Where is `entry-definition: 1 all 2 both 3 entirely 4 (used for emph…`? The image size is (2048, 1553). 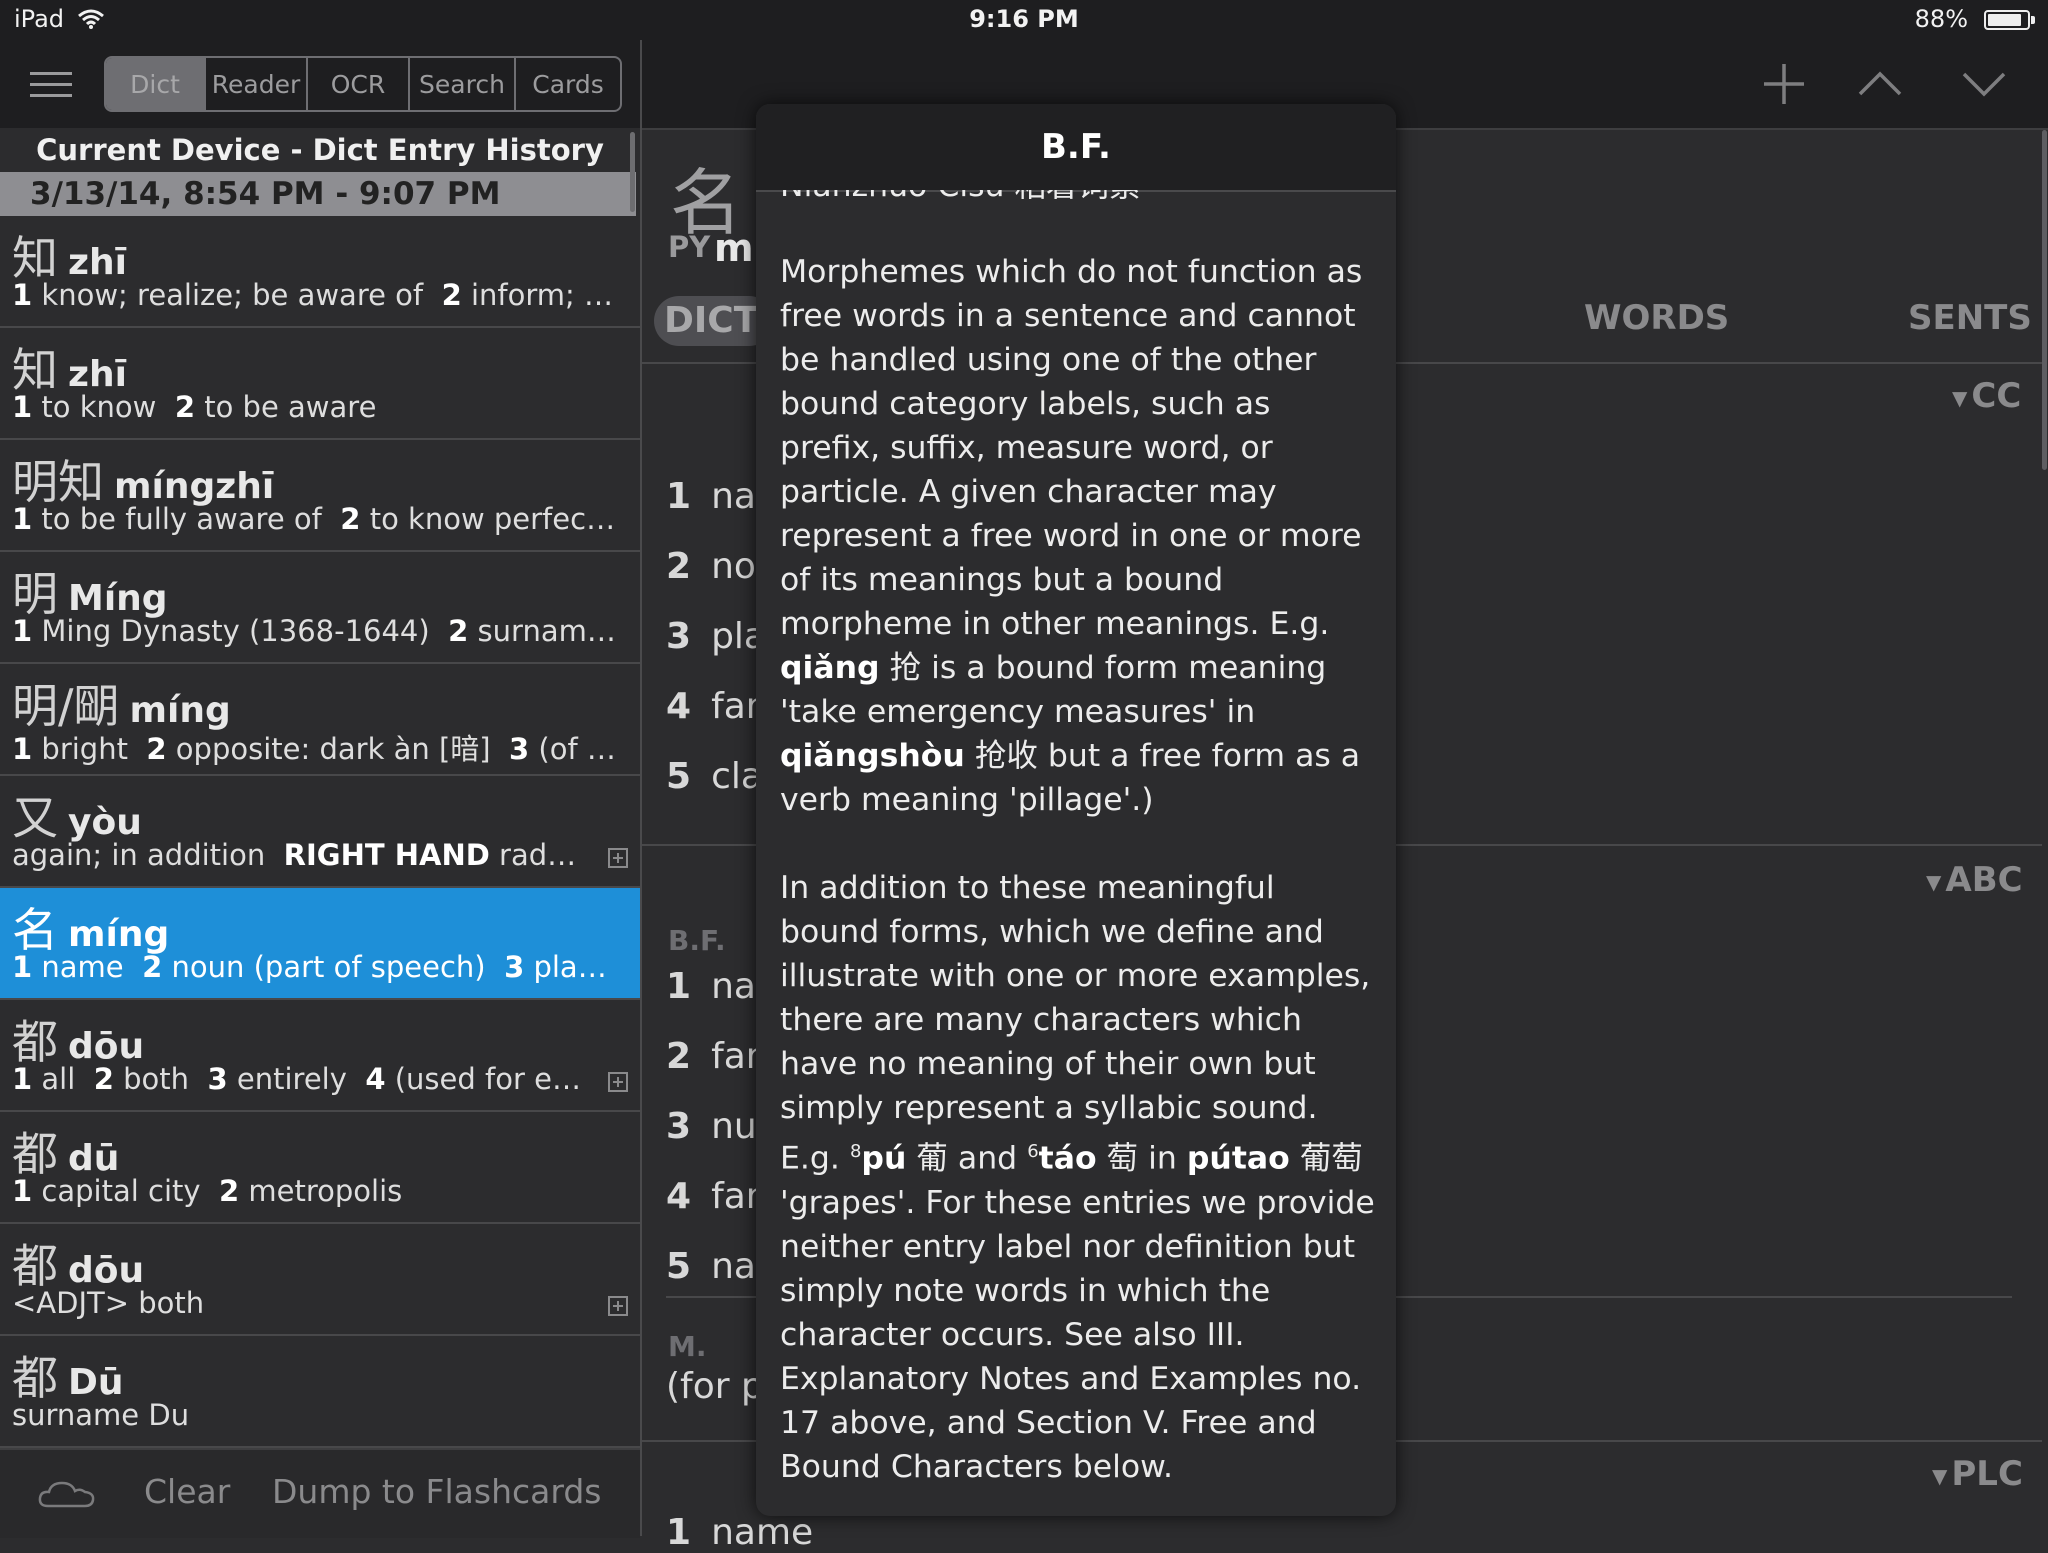
entry-definition: 1 all 2 both 3 entirely 4 (used for emph… is located at coordinates (297, 1079).